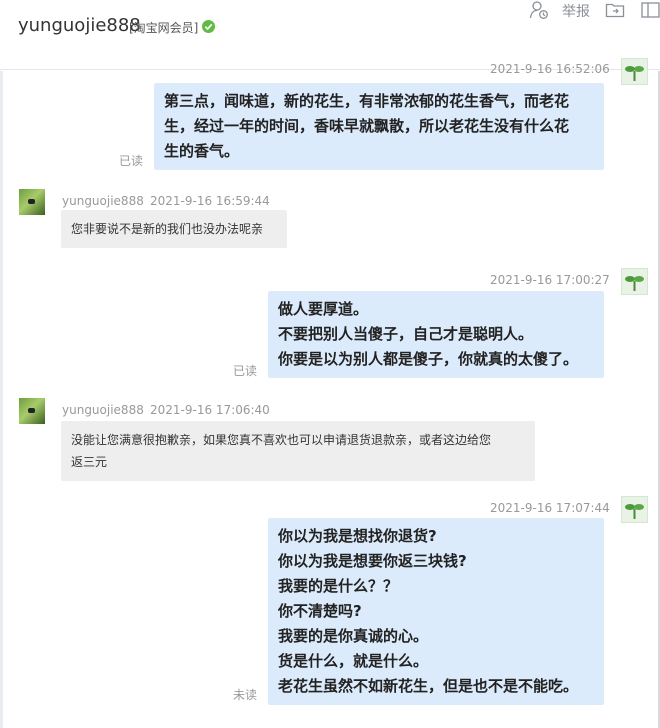  I want to click on message-bubble: 您非要说不是新的我们也没办法呢亲, so click(174, 229).